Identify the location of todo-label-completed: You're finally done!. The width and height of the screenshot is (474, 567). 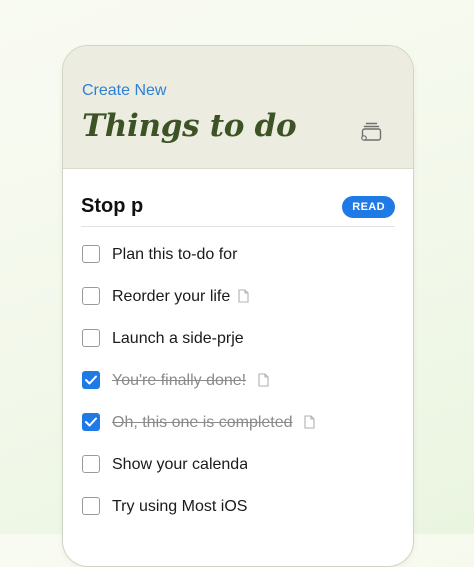
(179, 380).